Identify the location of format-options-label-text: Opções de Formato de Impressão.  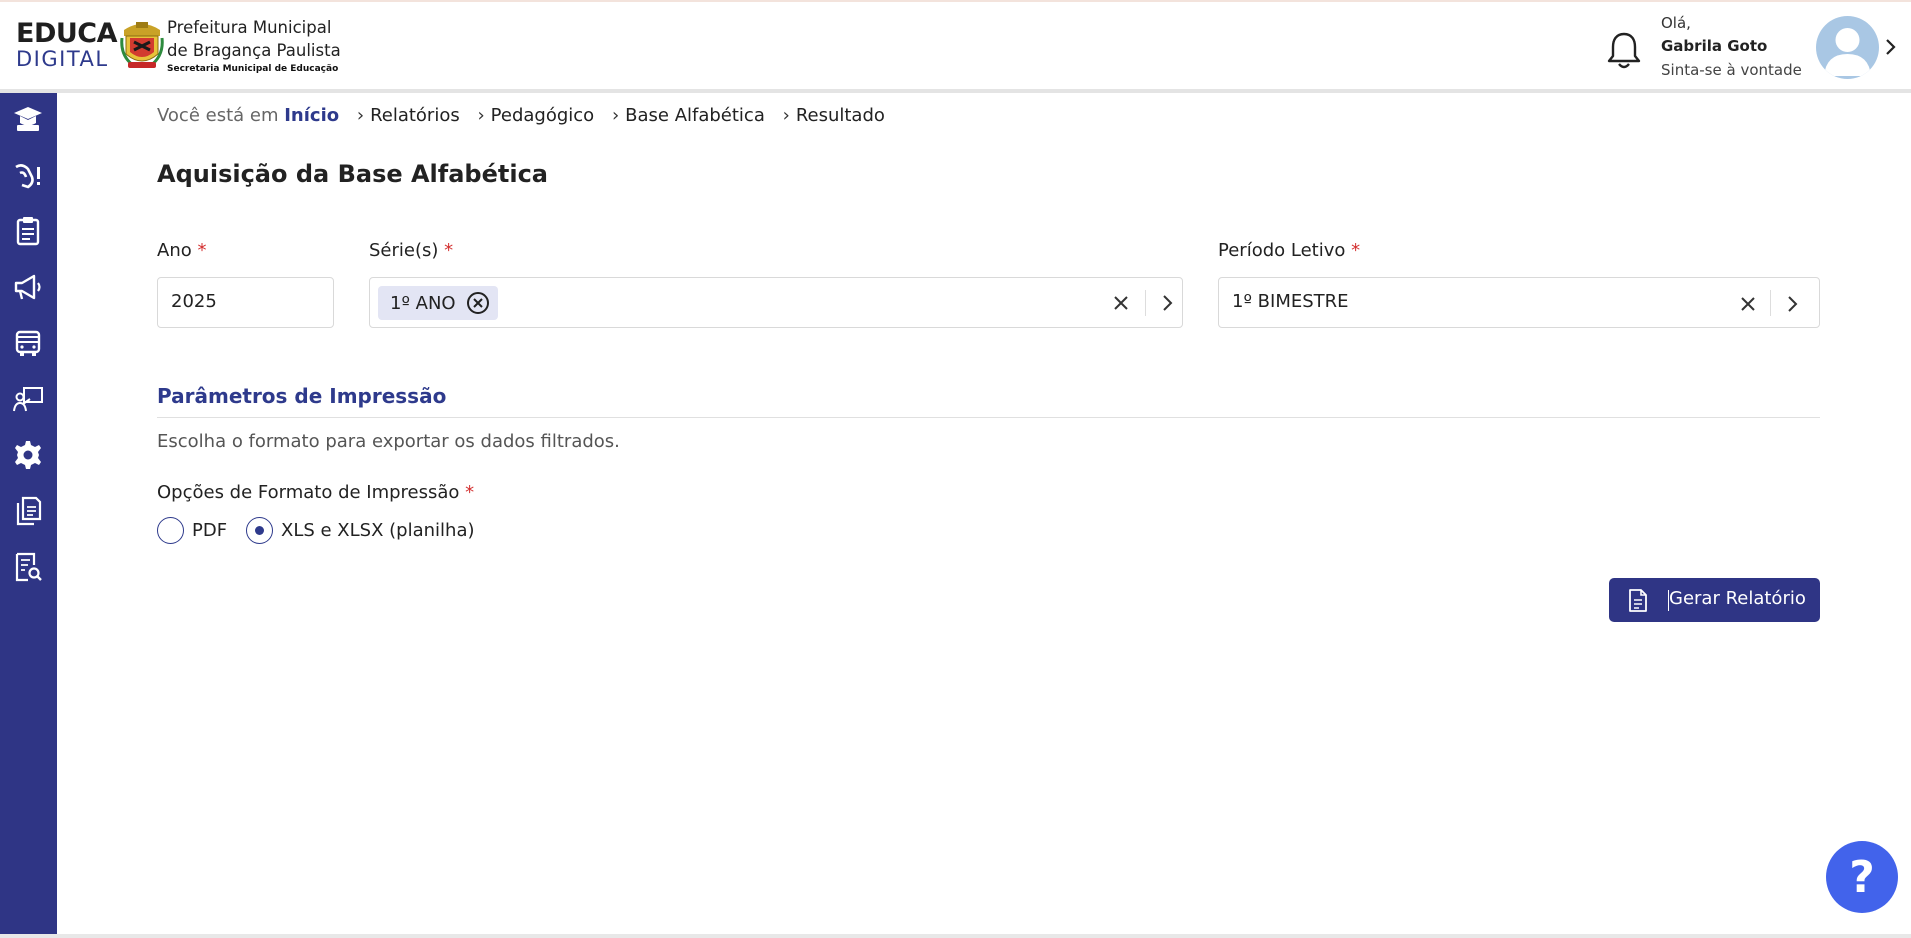
(308, 492).